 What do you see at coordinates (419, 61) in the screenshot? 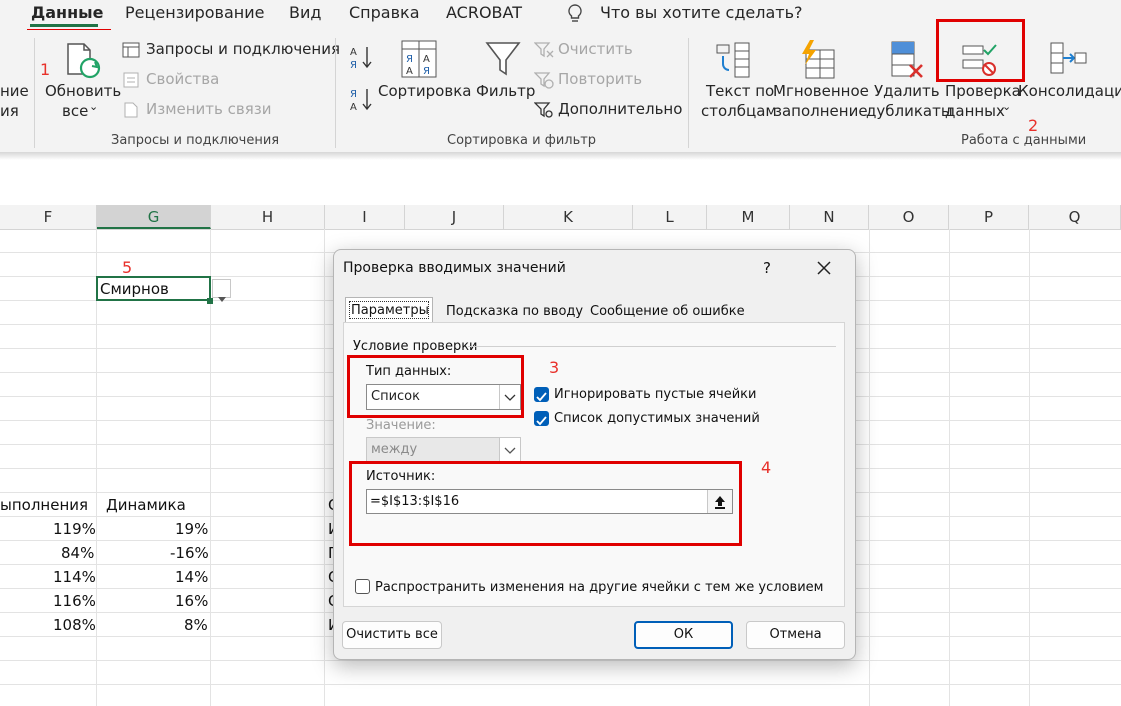
I see `sort-dialog-icon: ЯААЯ` at bounding box center [419, 61].